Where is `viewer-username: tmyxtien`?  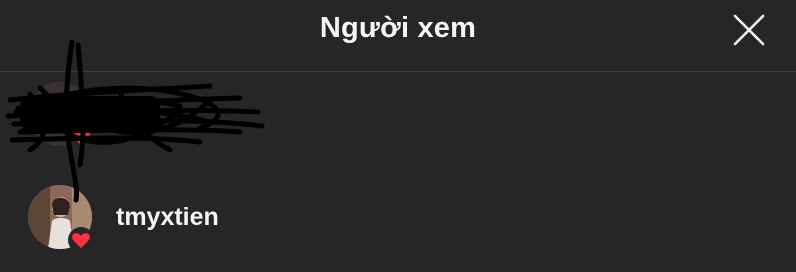 viewer-username: tmyxtien is located at coordinates (167, 217).